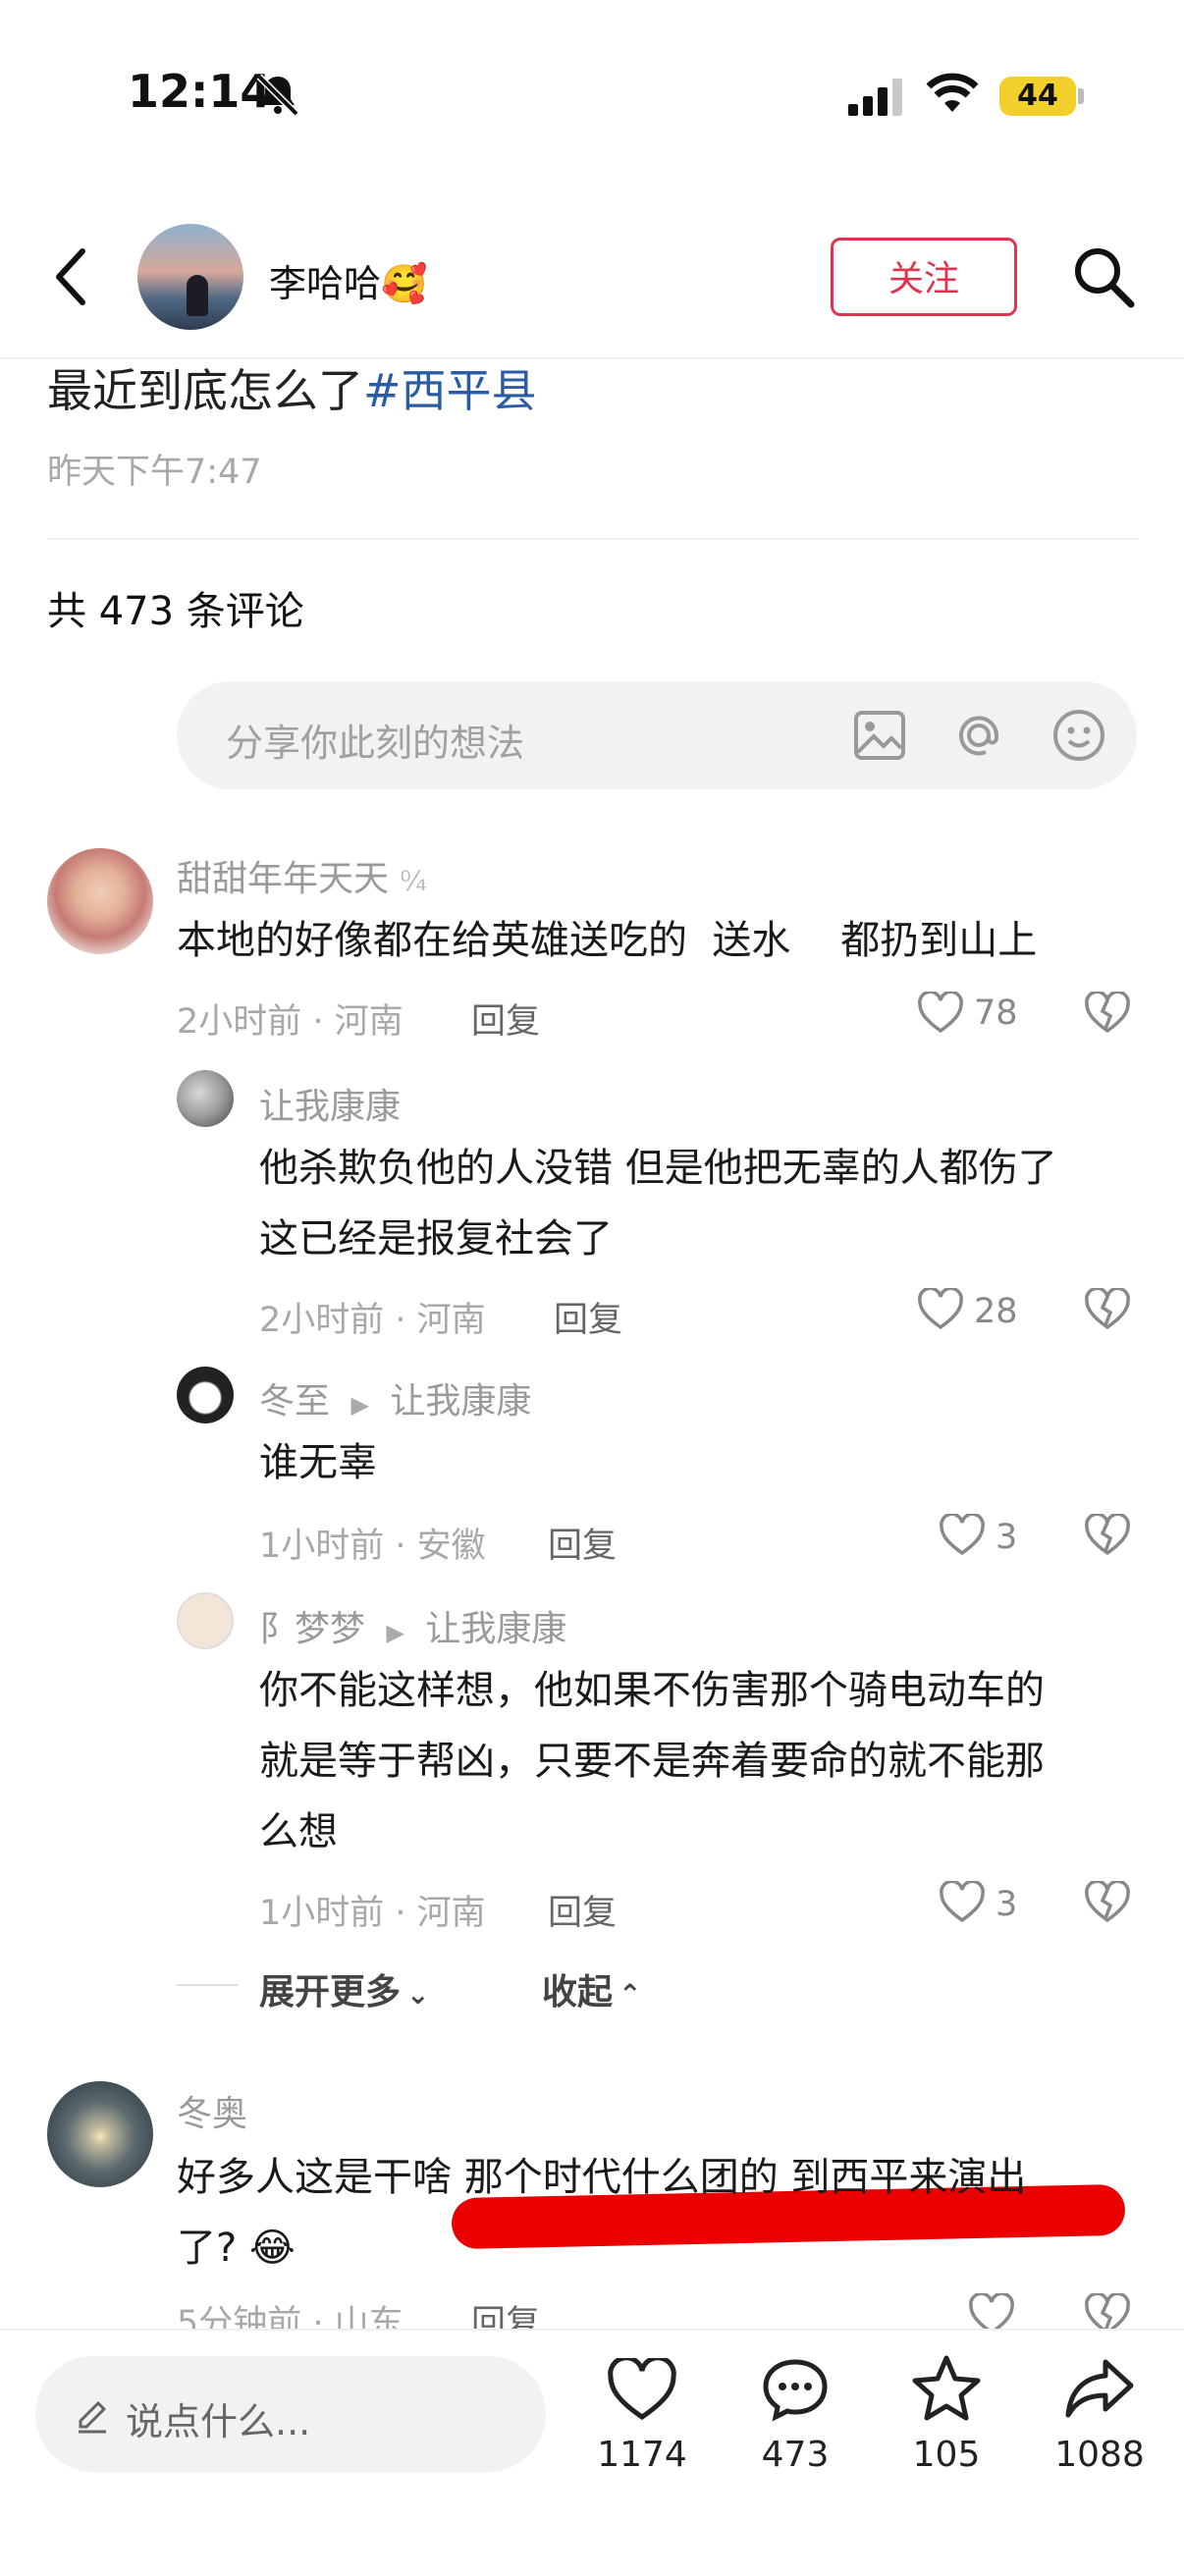  Describe the element at coordinates (996, 1311) in the screenshot. I see `like-count: 28` at that location.